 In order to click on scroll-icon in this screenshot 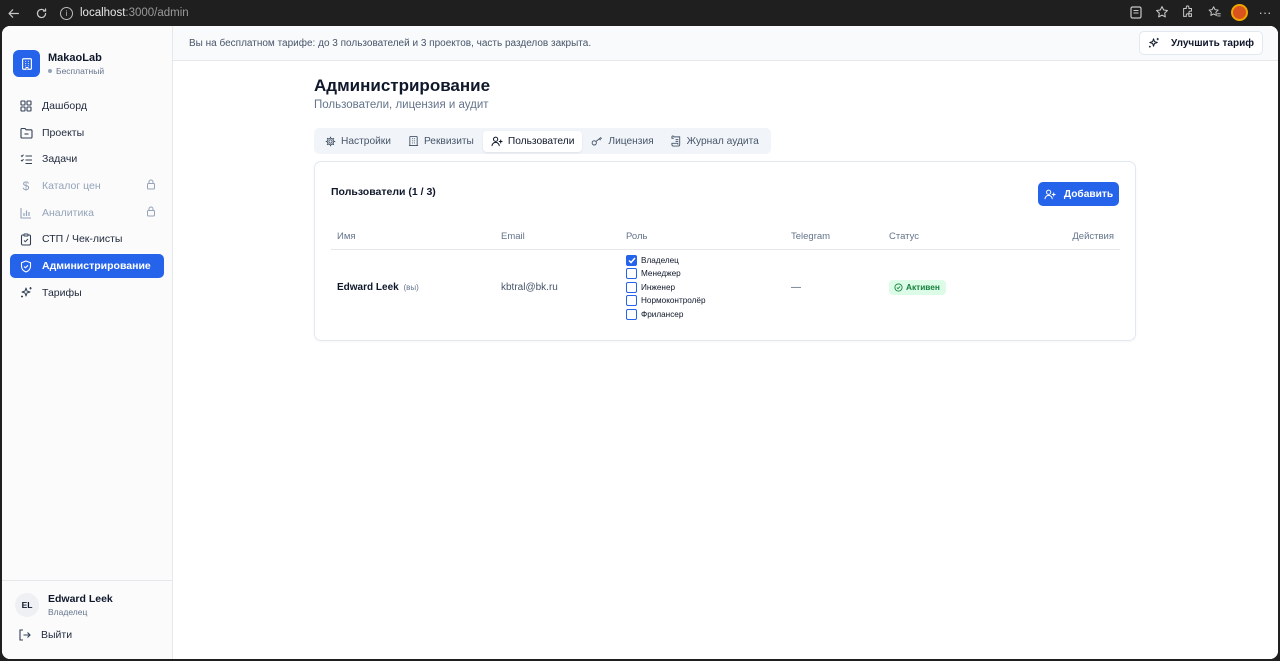, I will do `click(676, 141)`.